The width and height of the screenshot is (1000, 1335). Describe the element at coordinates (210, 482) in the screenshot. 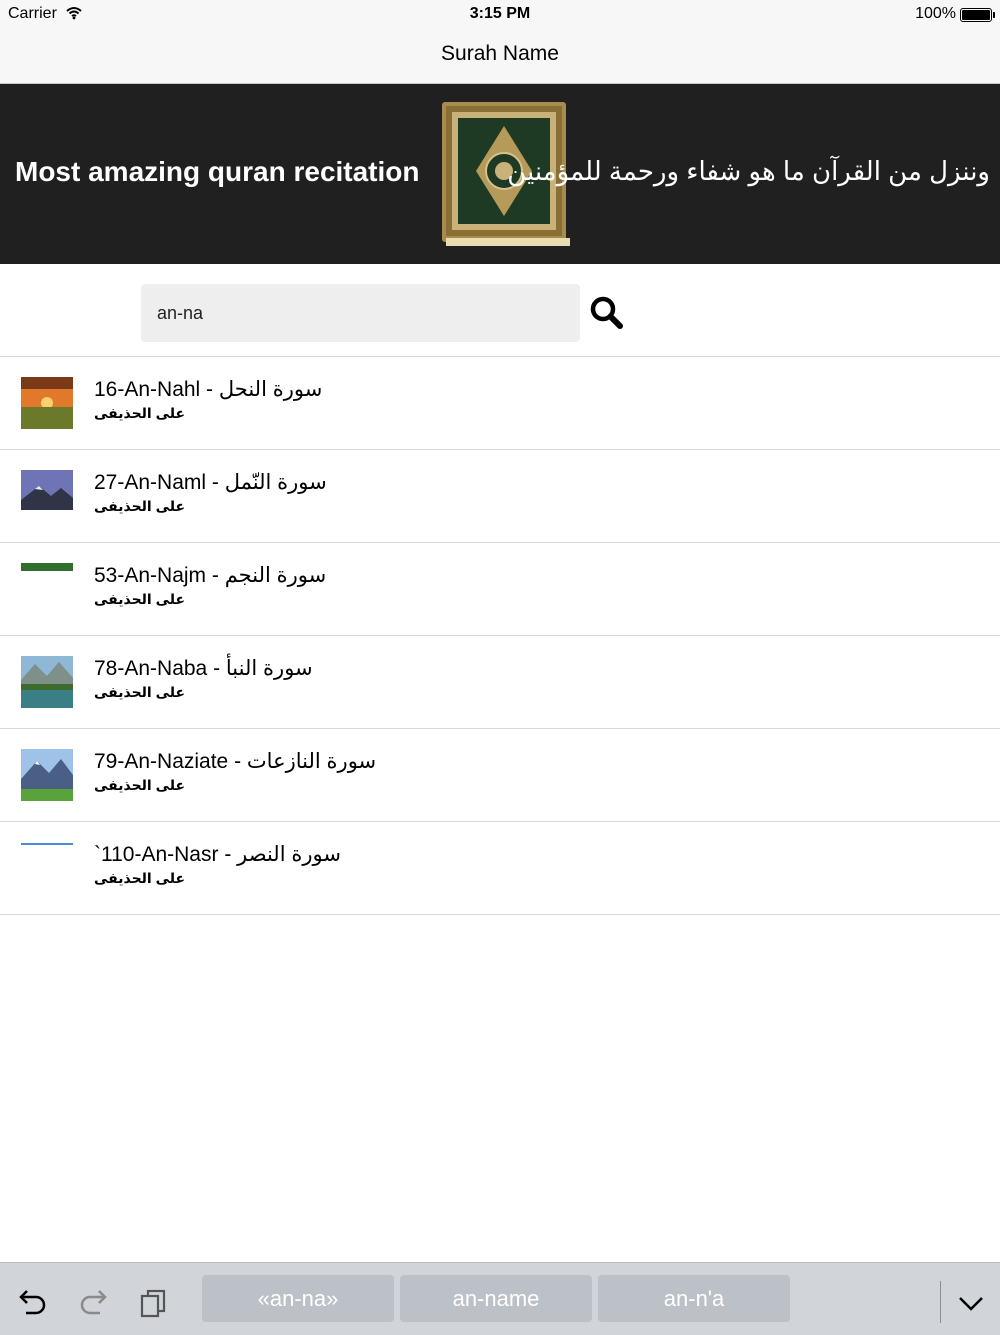

I see `surah-title: 27-An-Naml - سورة النّمل` at that location.